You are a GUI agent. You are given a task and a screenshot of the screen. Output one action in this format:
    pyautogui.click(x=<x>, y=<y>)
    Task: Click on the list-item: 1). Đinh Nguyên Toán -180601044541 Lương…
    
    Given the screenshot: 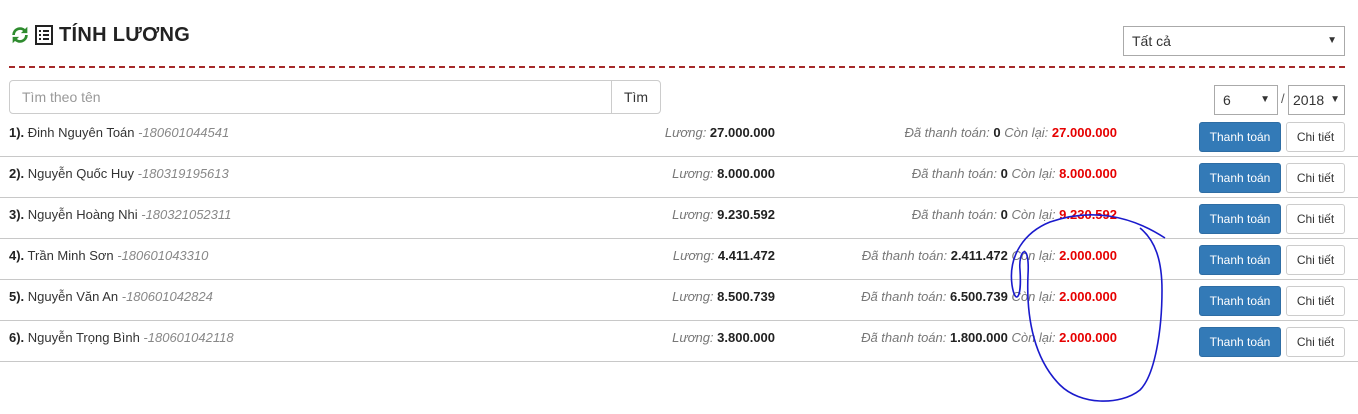 What is the action you would take?
    pyautogui.click(x=679, y=136)
    